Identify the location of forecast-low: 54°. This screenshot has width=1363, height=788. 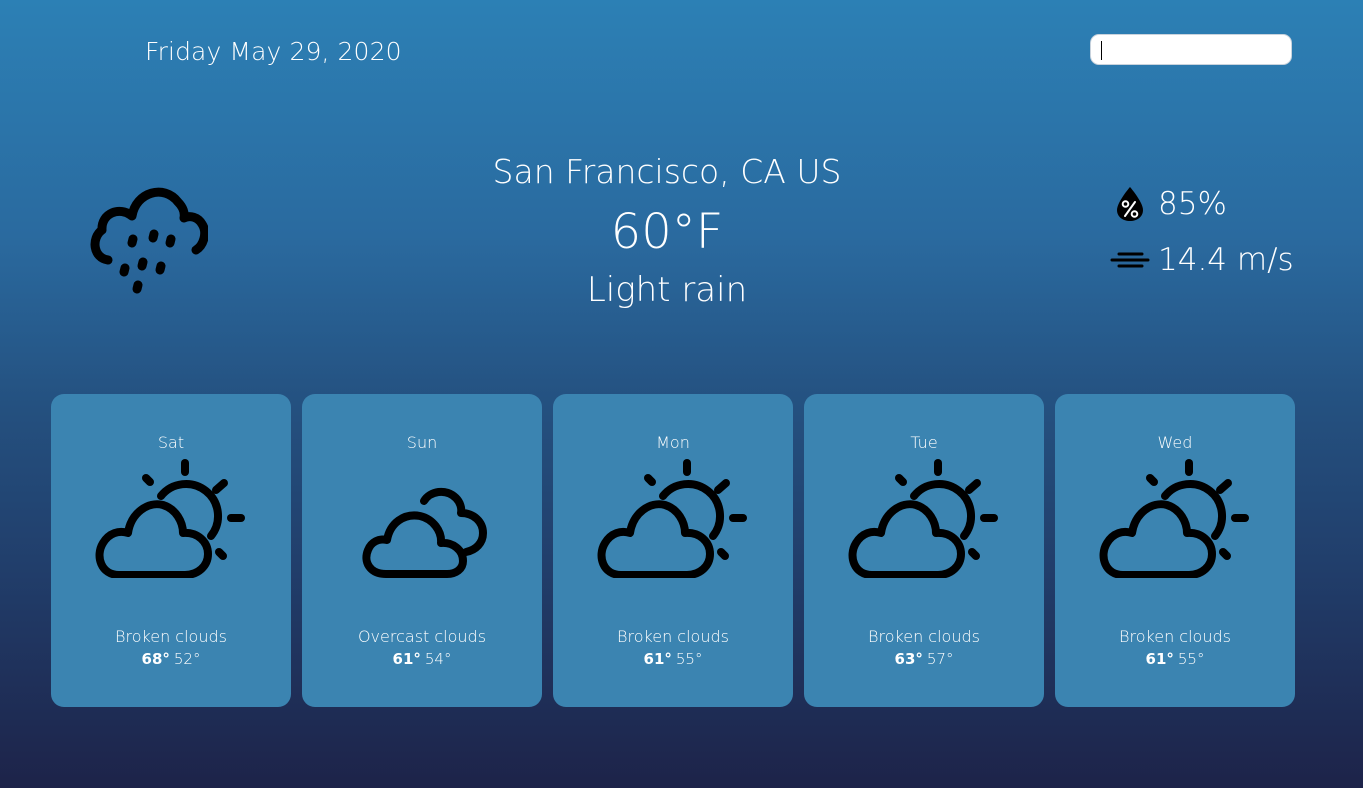
(438, 659).